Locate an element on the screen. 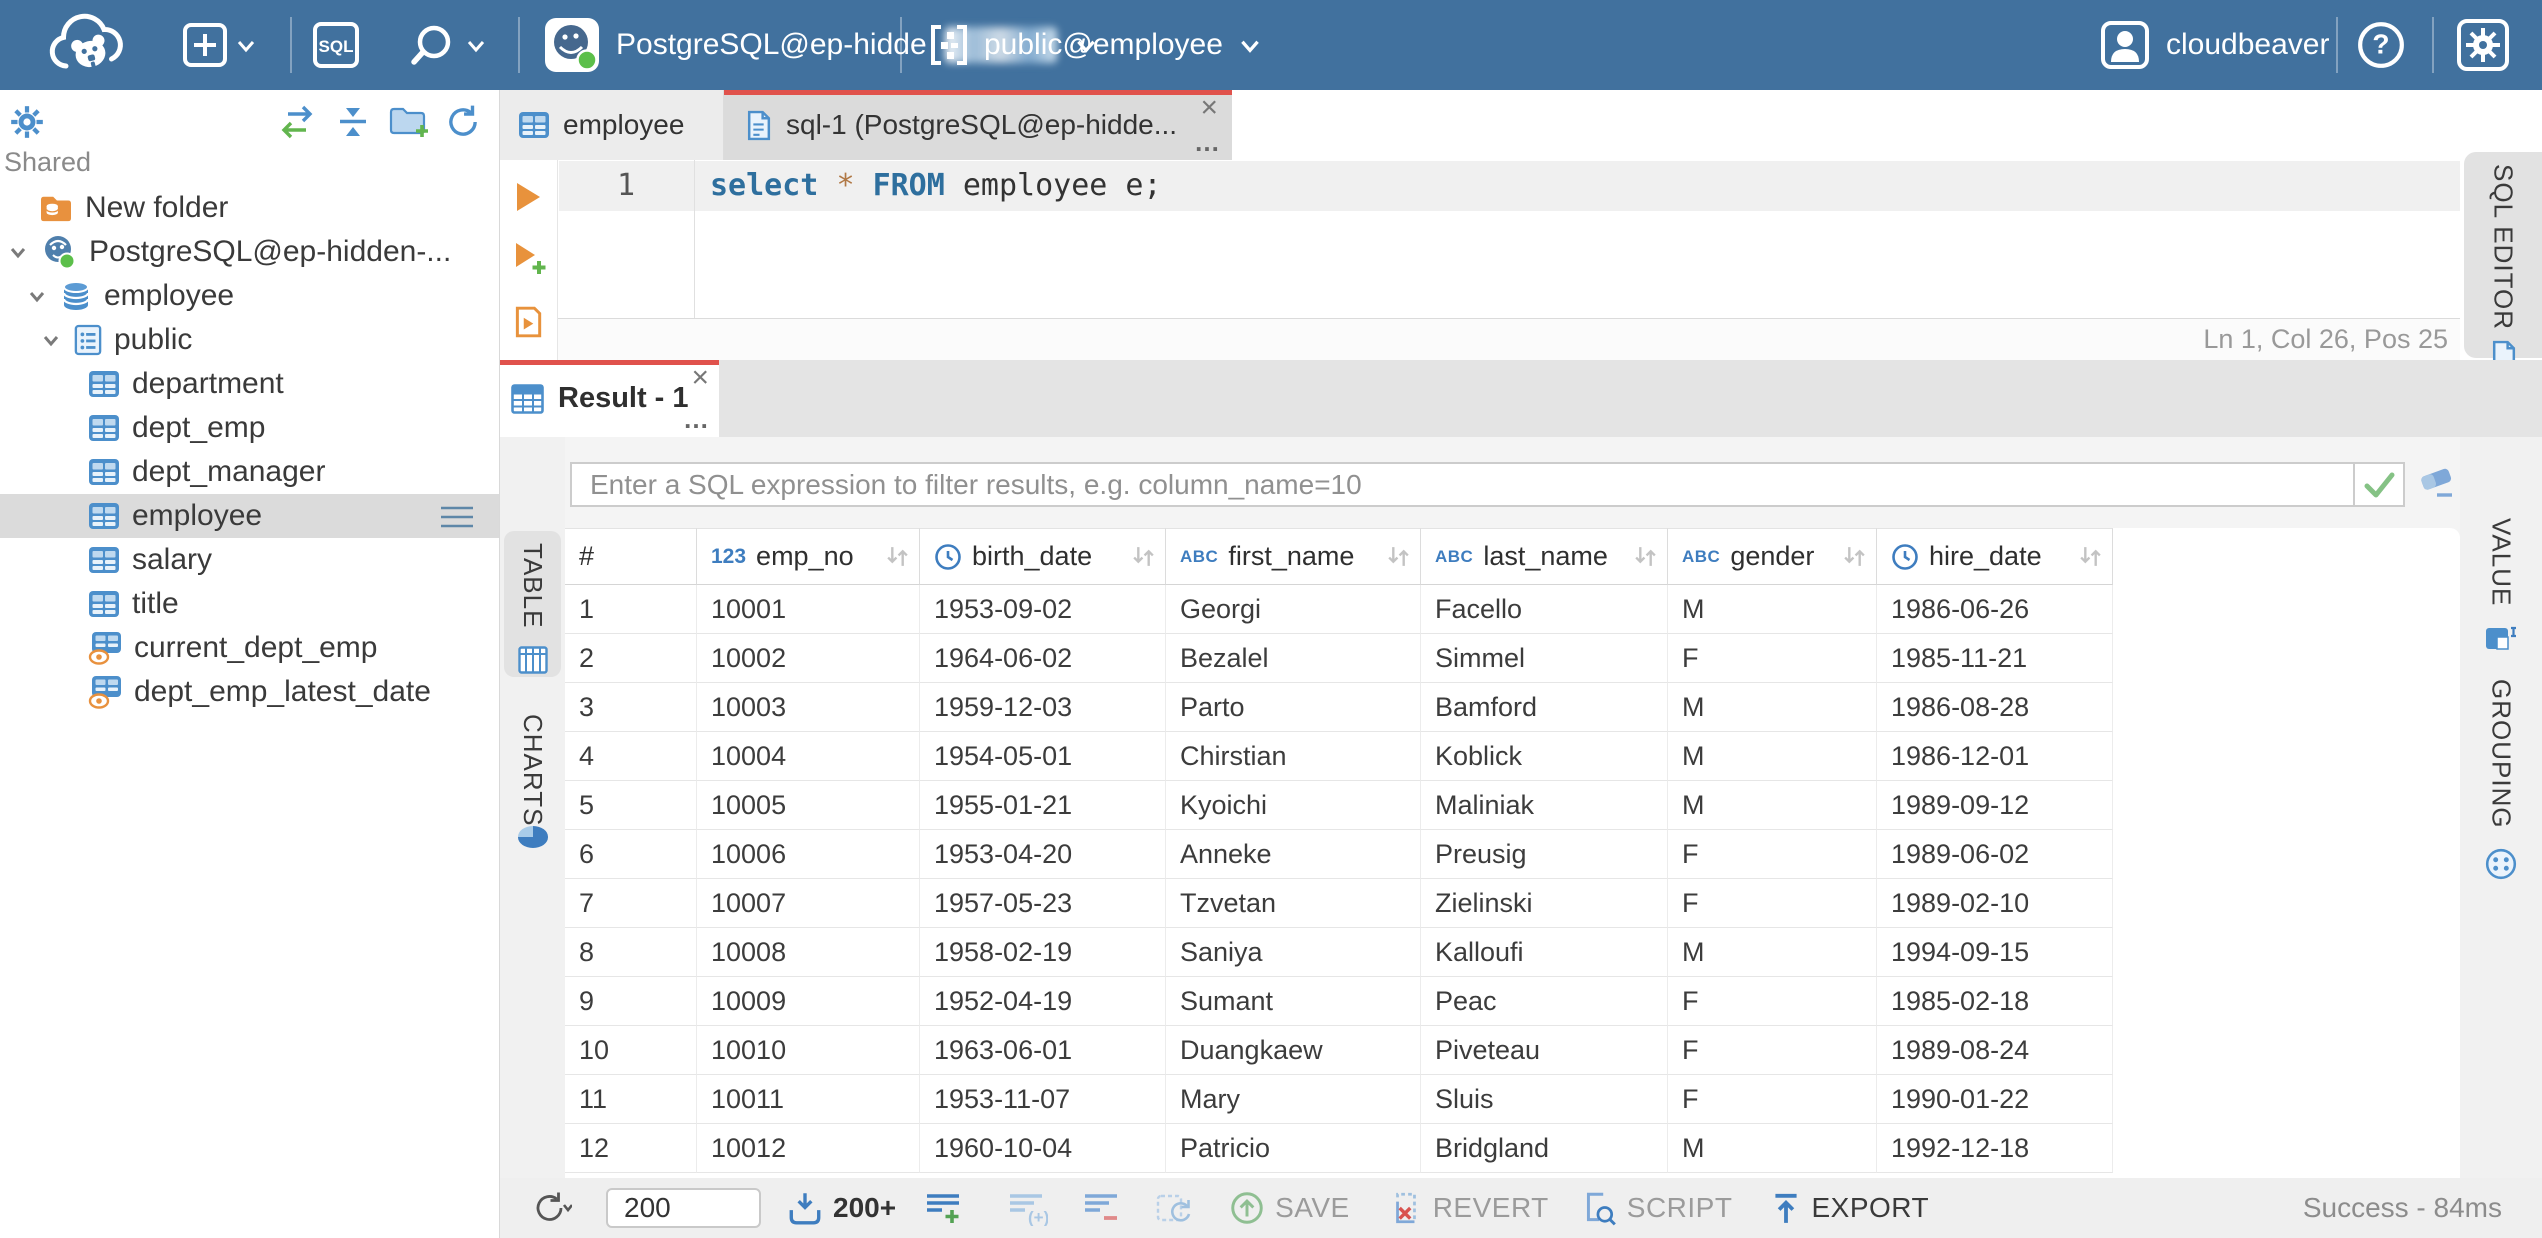  row-limit-input is located at coordinates (683, 1208).